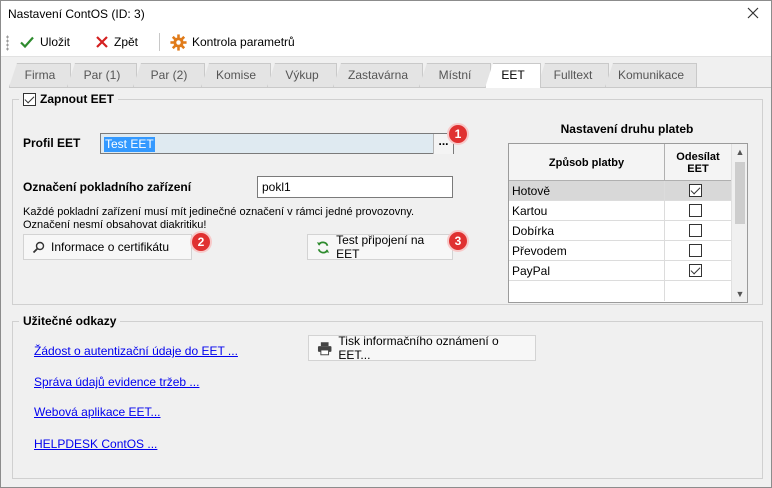  What do you see at coordinates (107, 187) in the screenshot?
I see `device-label: Označení pokladního zařízení` at bounding box center [107, 187].